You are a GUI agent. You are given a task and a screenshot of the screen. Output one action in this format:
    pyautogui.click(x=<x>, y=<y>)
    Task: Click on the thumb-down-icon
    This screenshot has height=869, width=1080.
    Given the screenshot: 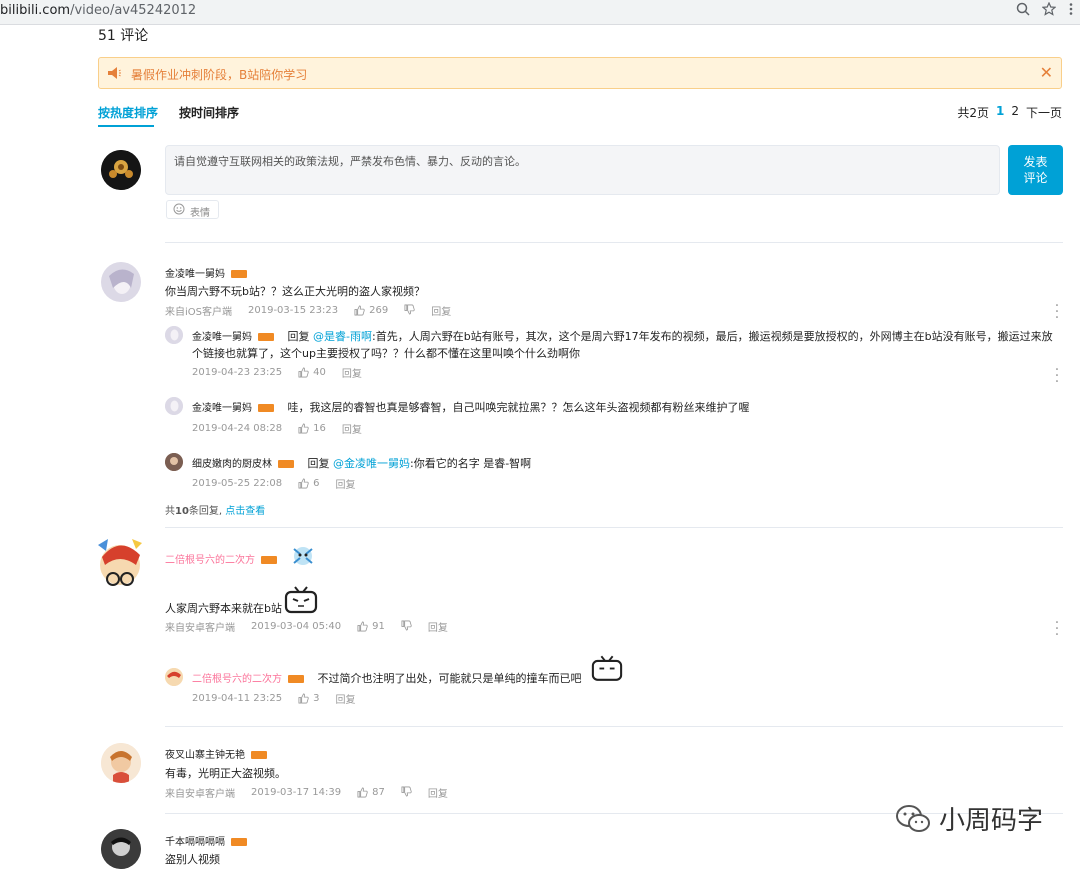 What is the action you would take?
    pyautogui.click(x=406, y=625)
    